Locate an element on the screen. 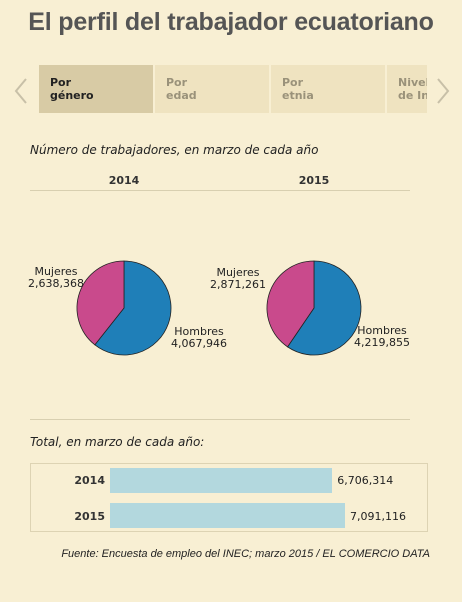 The image size is (462, 602). series-value: 4,067,946 is located at coordinates (199, 343).